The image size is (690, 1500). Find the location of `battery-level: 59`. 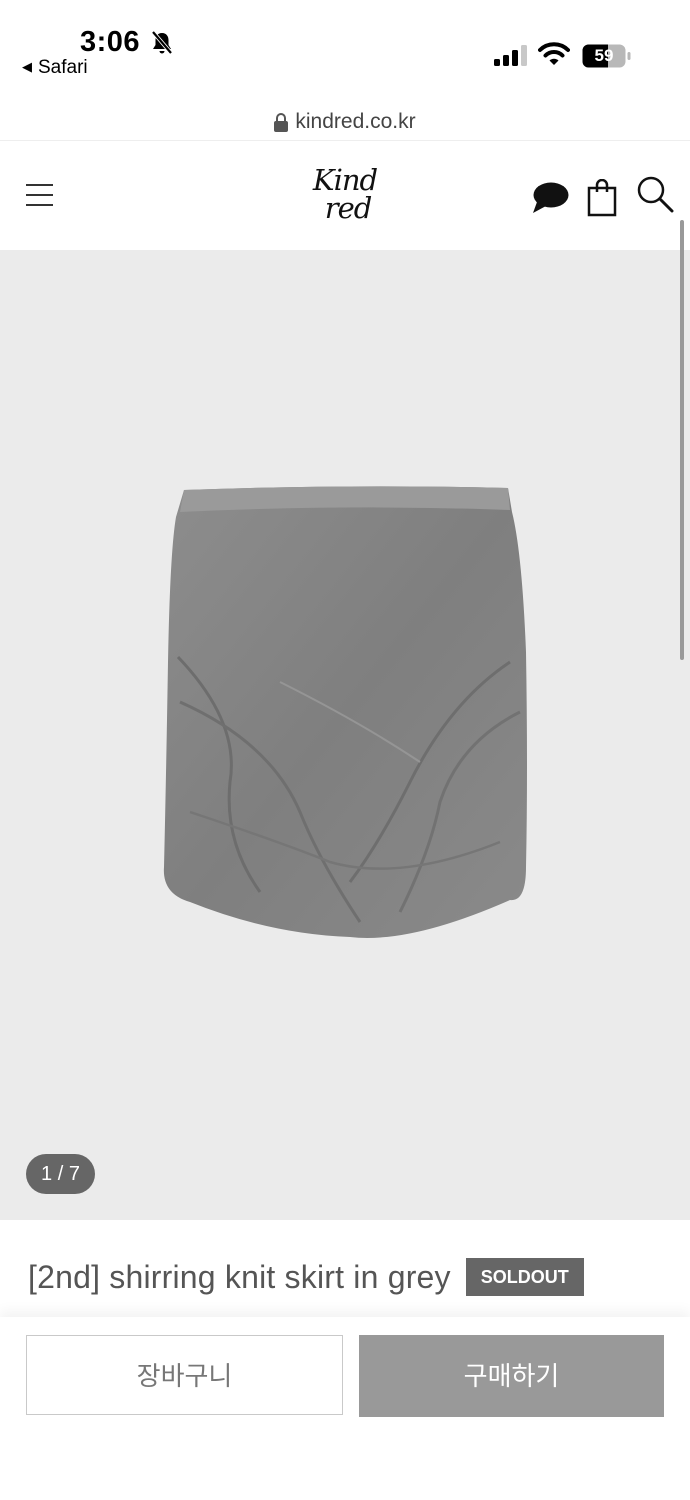

battery-level: 59 is located at coordinates (604, 55).